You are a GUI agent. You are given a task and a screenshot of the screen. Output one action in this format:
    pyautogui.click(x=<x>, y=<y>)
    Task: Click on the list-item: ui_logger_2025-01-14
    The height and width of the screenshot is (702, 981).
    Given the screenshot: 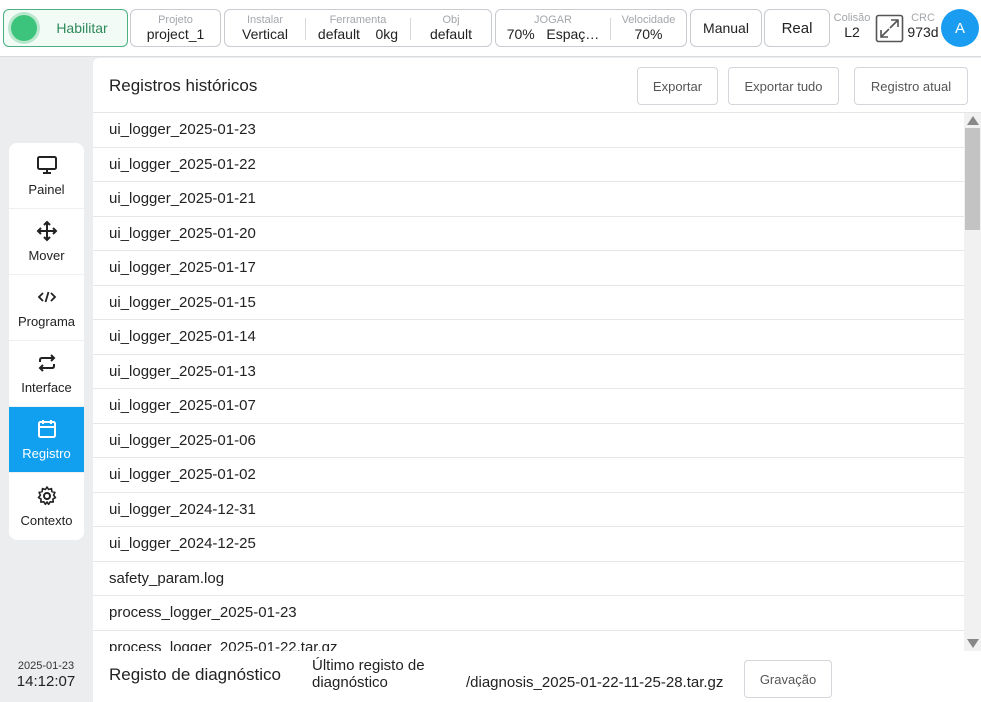 What is the action you would take?
    pyautogui.click(x=528, y=337)
    